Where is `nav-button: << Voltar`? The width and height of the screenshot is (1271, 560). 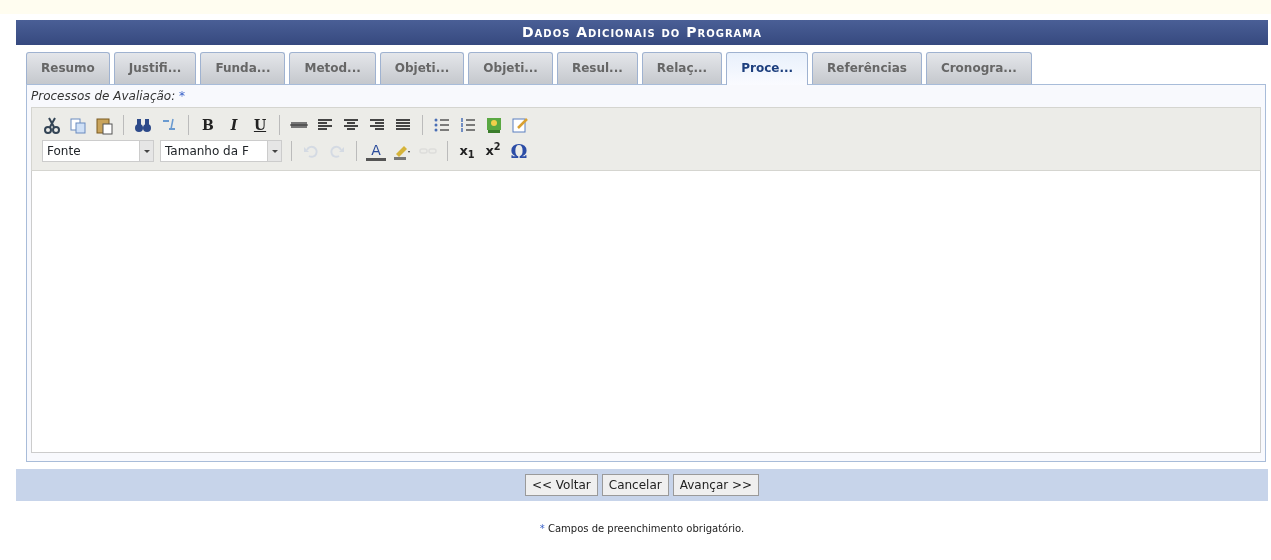
nav-button: << Voltar is located at coordinates (561, 485).